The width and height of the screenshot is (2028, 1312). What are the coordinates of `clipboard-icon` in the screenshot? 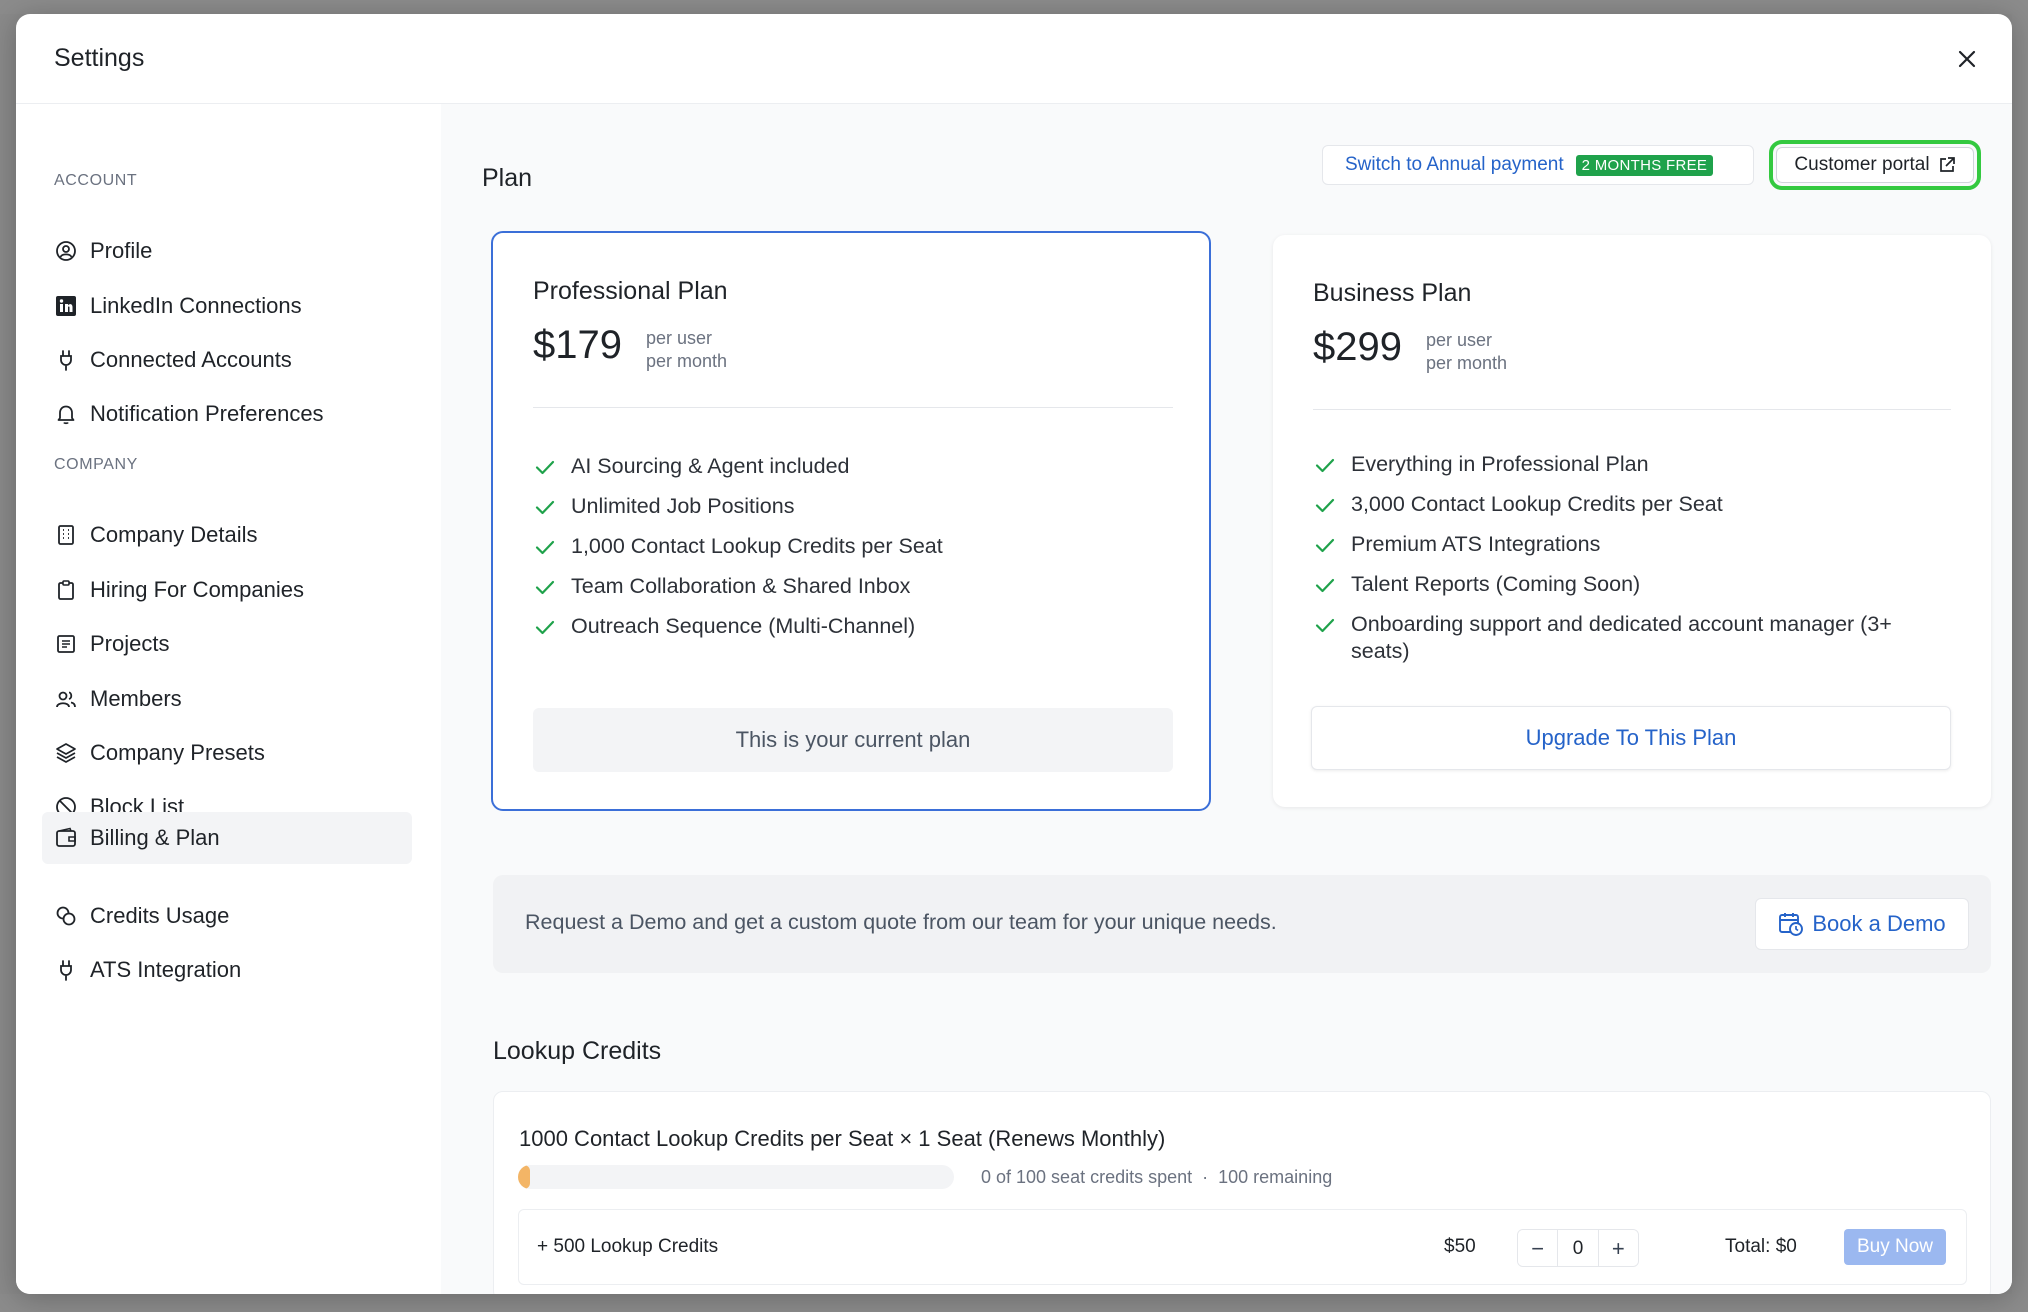 It's located at (66, 590).